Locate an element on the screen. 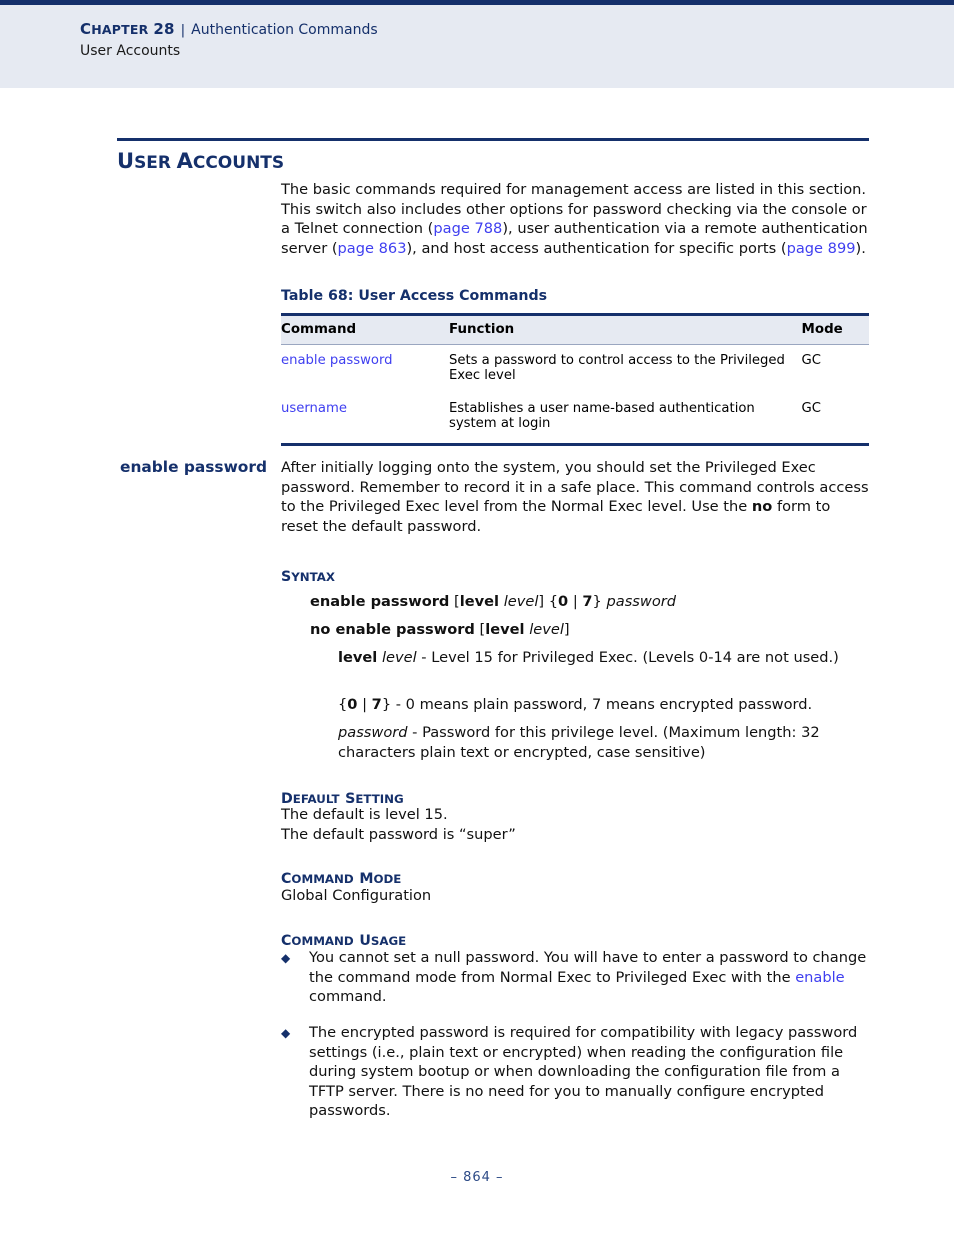 Image resolution: width=954 pixels, height=1235 pixels. command-description-bold-no: no is located at coordinates (762, 507).